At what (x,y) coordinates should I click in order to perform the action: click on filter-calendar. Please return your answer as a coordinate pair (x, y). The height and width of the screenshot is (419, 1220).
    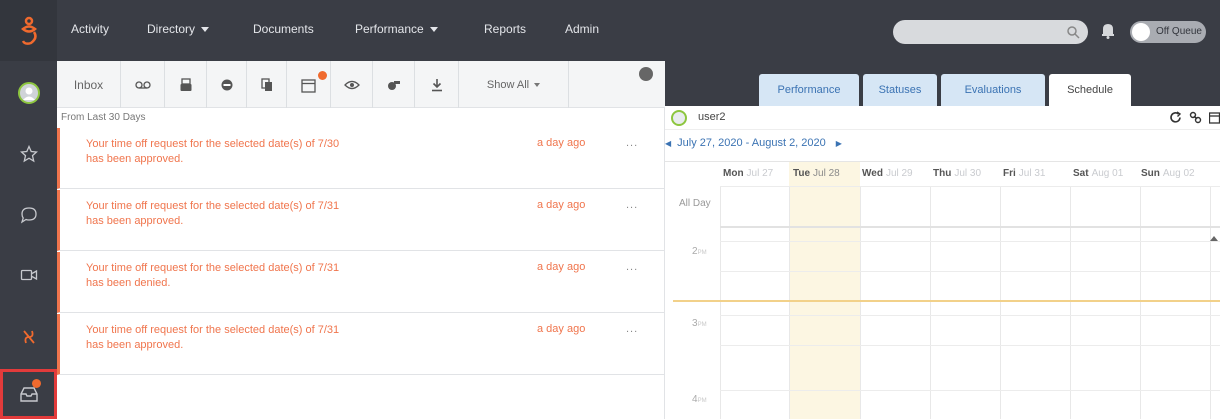
    Looking at the image, I should click on (309, 84).